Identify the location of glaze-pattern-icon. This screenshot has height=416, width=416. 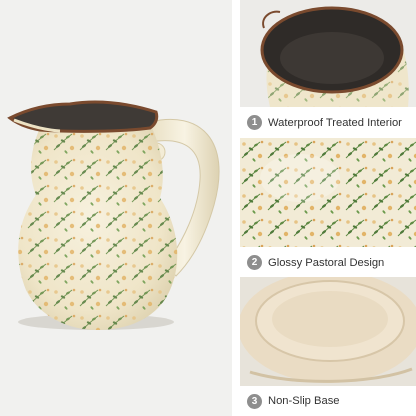
(328, 192).